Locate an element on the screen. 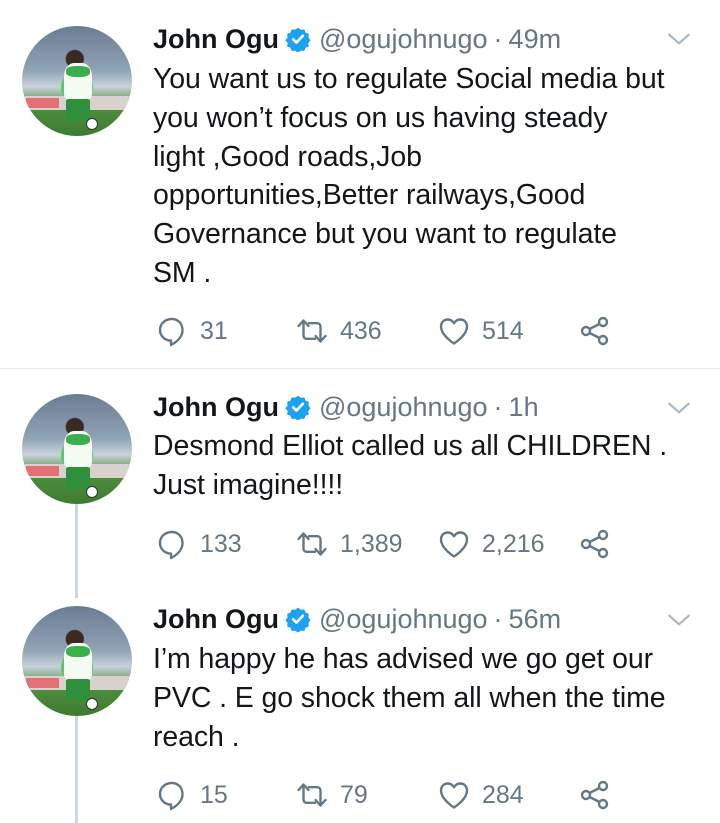  retweet-button: 1,389 is located at coordinates (349, 544).